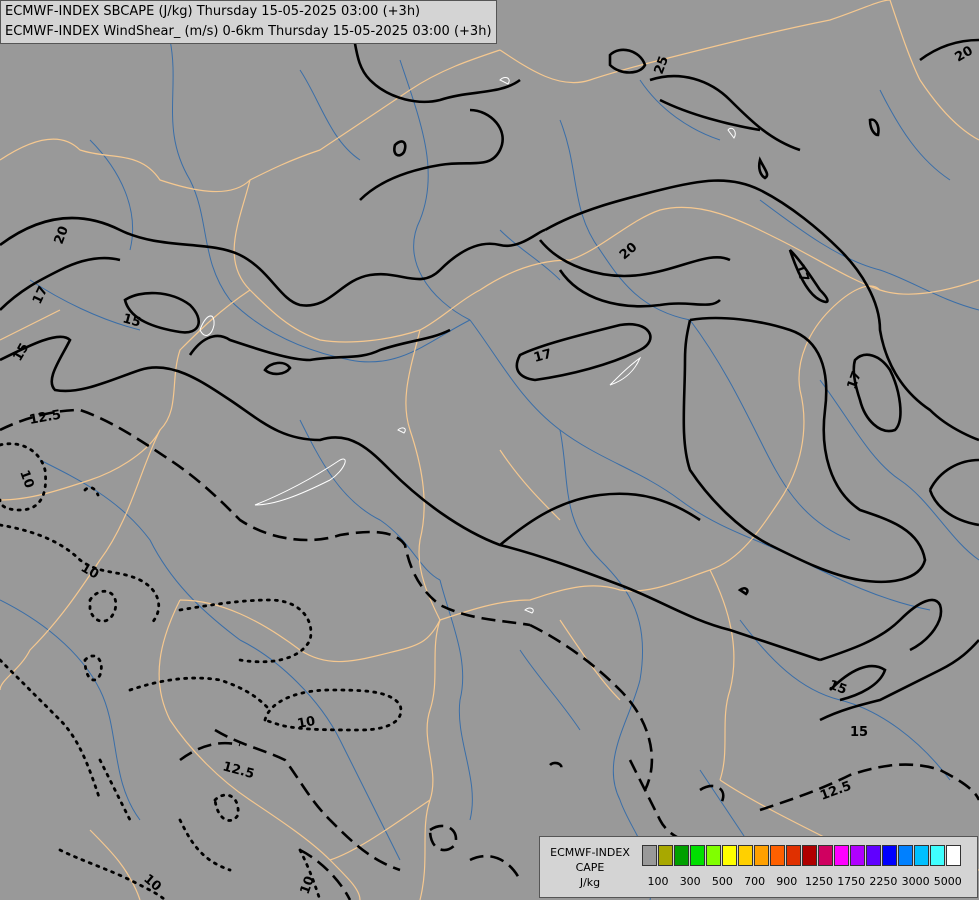 This screenshot has width=979, height=900. What do you see at coordinates (722, 881) in the screenshot?
I see `legend-tick-label: 500` at bounding box center [722, 881].